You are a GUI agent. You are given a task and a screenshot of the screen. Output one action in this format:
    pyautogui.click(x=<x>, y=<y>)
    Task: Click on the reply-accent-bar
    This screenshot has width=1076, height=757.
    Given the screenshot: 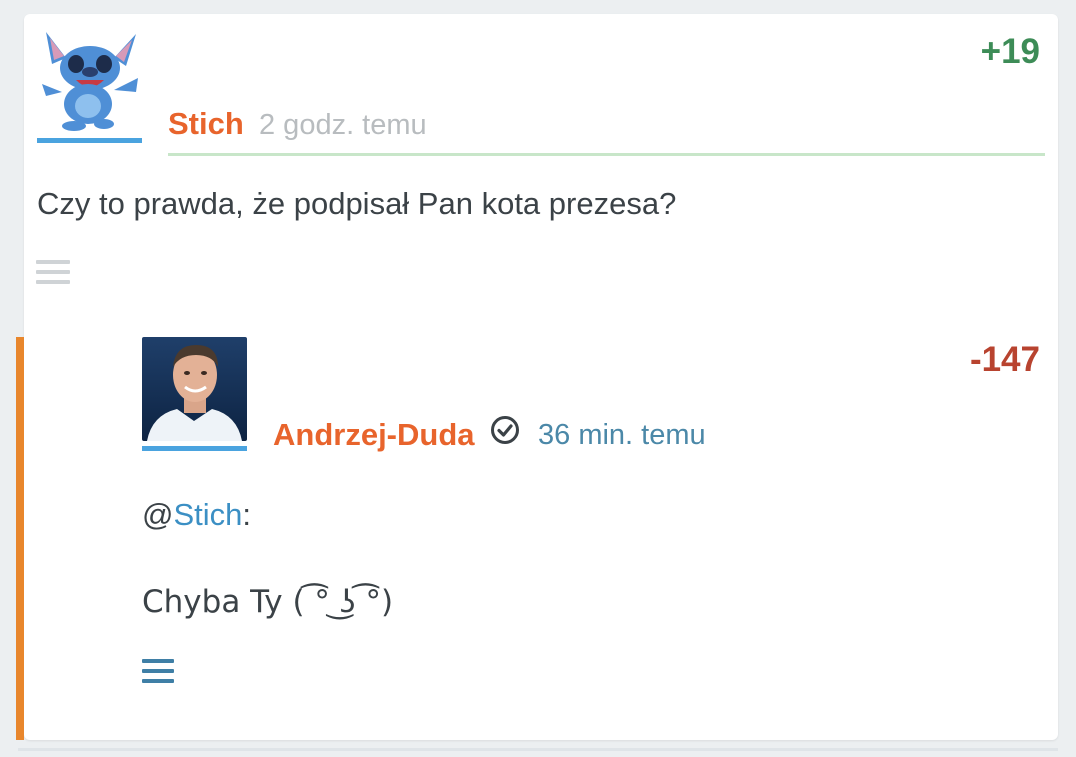 What is the action you would take?
    pyautogui.click(x=20, y=538)
    